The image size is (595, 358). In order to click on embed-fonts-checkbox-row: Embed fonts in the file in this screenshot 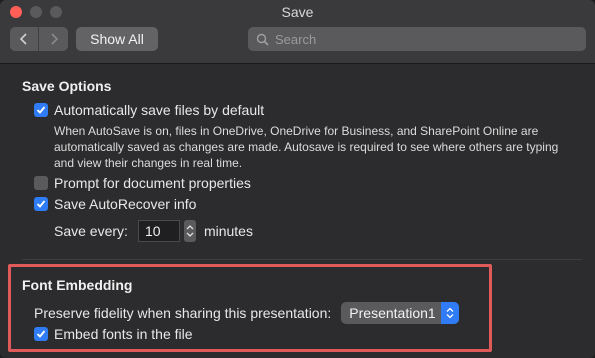, I will do `click(113, 334)`.